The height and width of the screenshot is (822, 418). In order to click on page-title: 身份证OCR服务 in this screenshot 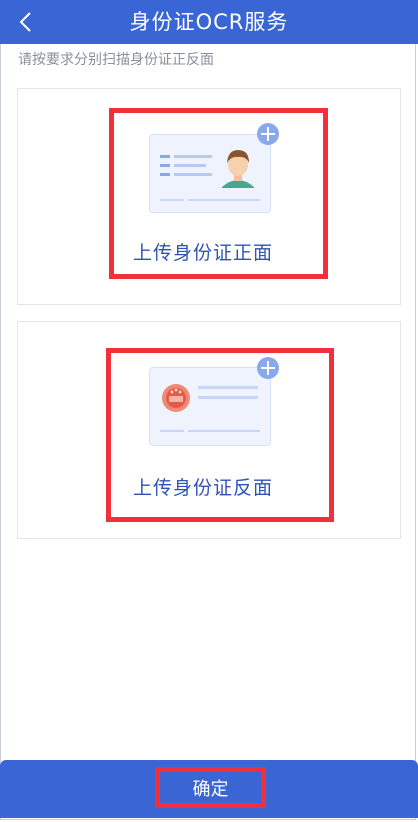, I will do `click(209, 22)`.